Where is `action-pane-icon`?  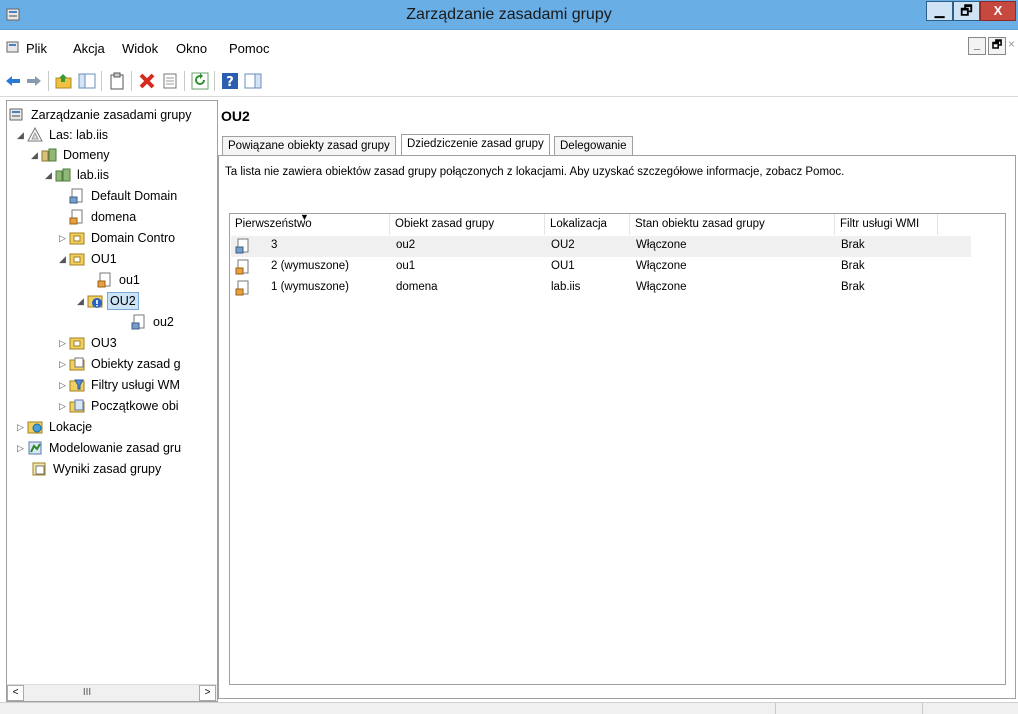
action-pane-icon is located at coordinates (253, 81).